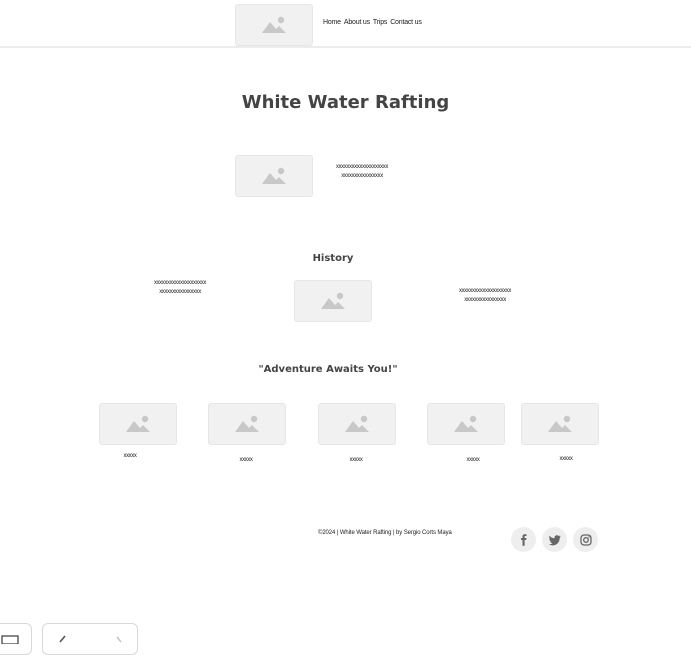  Describe the element at coordinates (406, 22) in the screenshot. I see `nav-contact-link: Contact us` at that location.